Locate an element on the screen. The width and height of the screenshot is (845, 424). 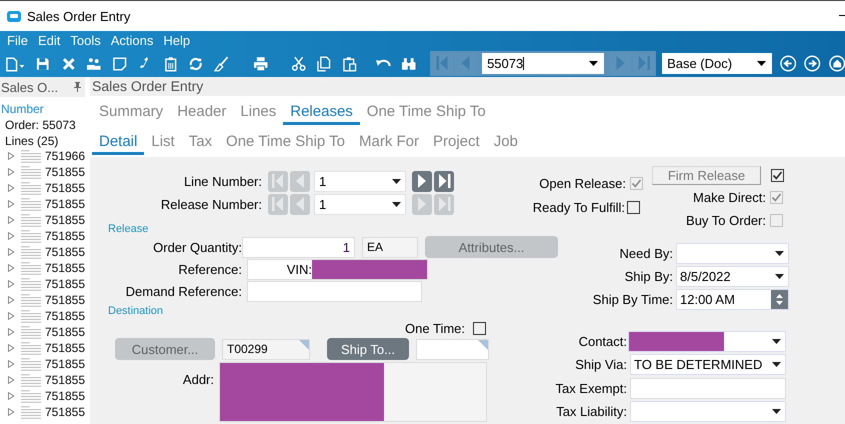
field-label: Make Direct: is located at coordinates (729, 197).